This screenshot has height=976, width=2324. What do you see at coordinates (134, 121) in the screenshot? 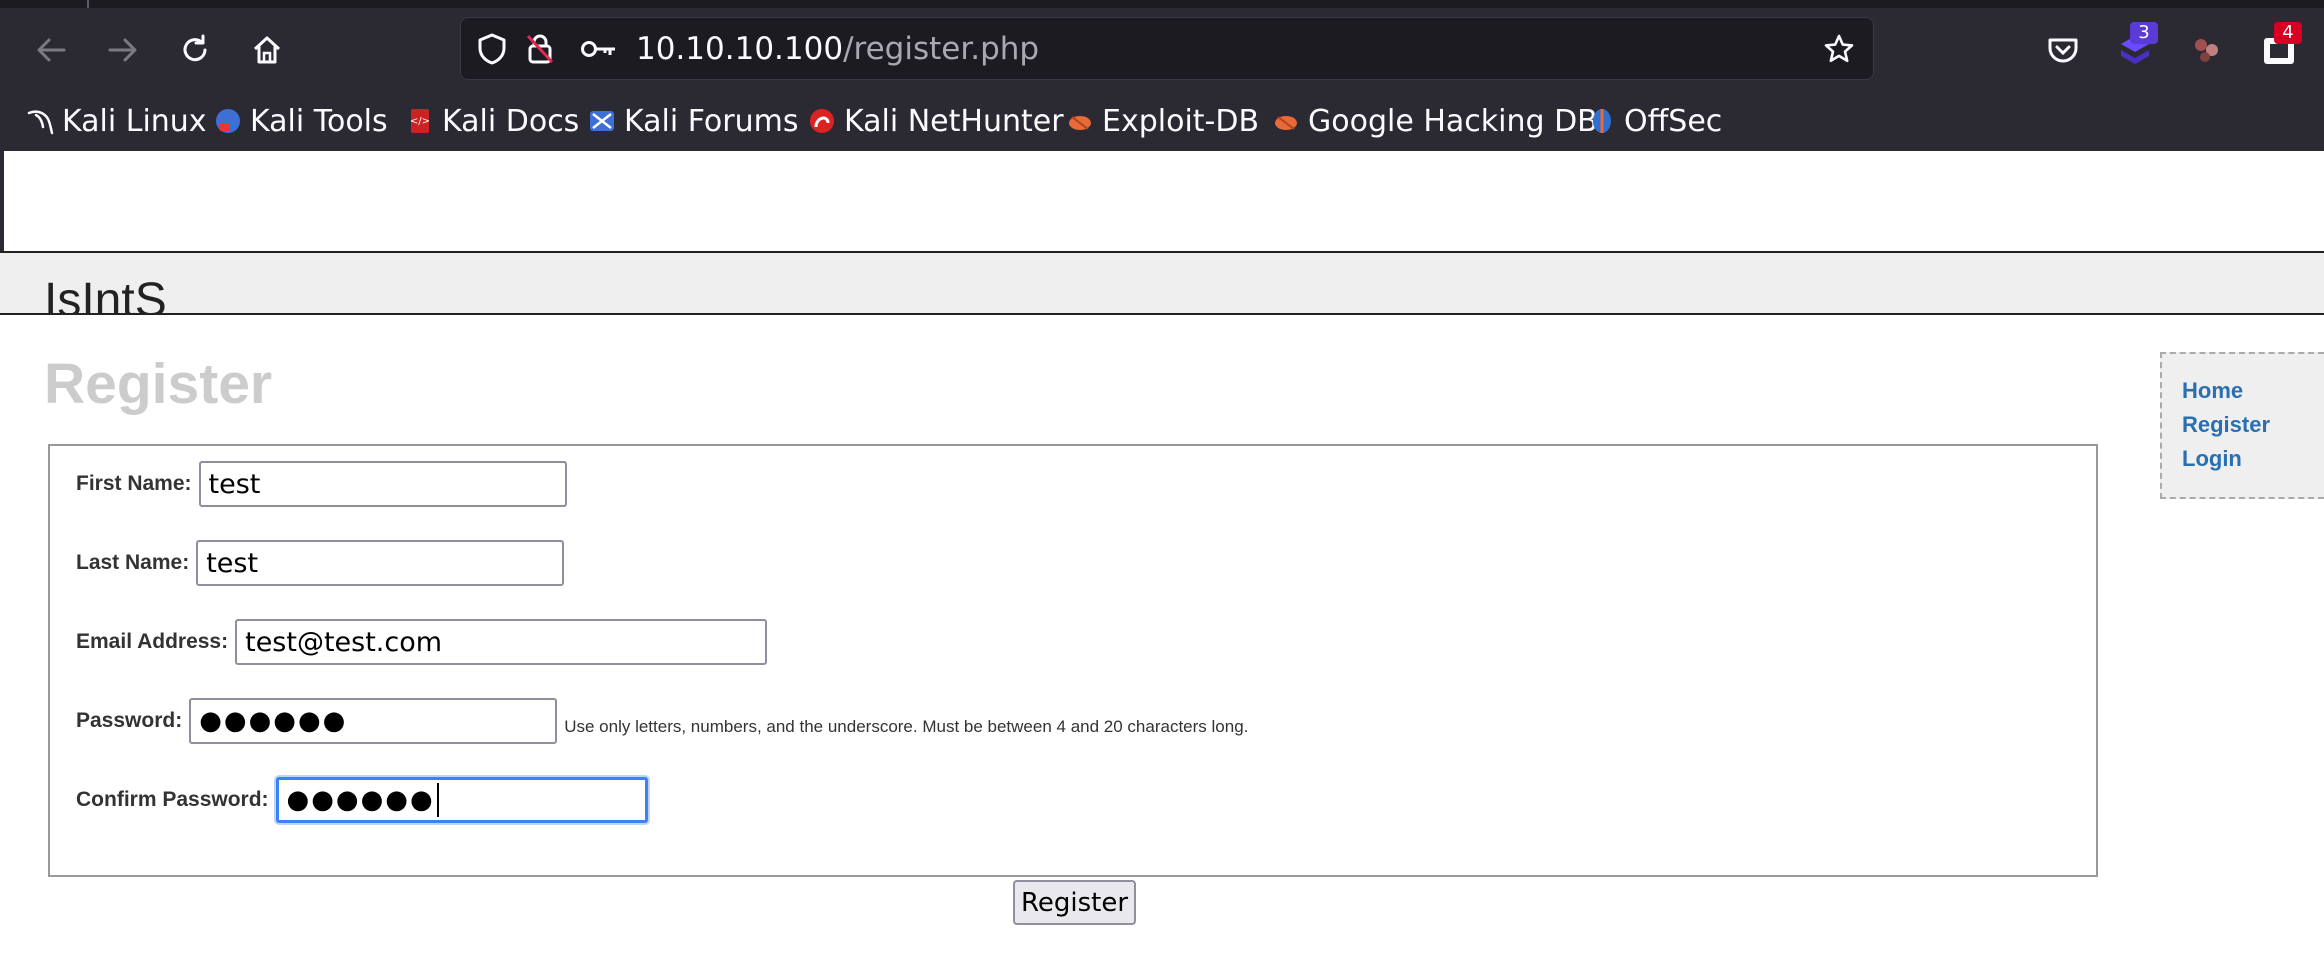
I see `bookmark-label: Kali Linux` at bounding box center [134, 121].